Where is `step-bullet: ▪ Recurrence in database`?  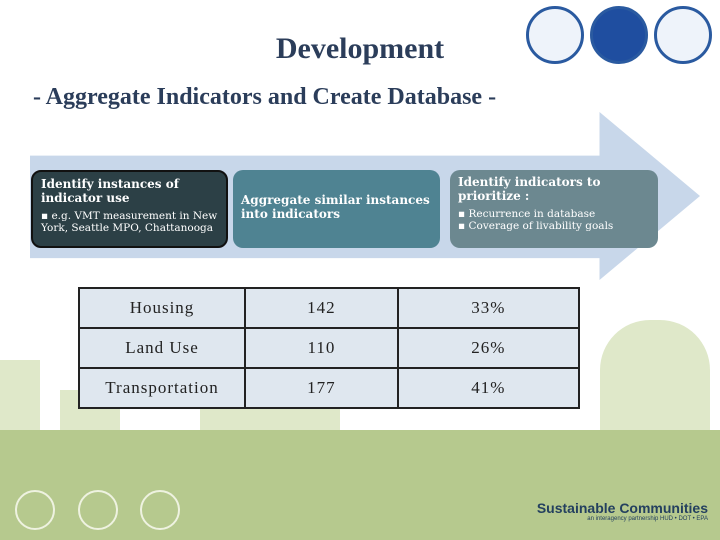
step-bullet: ▪ Recurrence in database is located at coordinates (527, 213).